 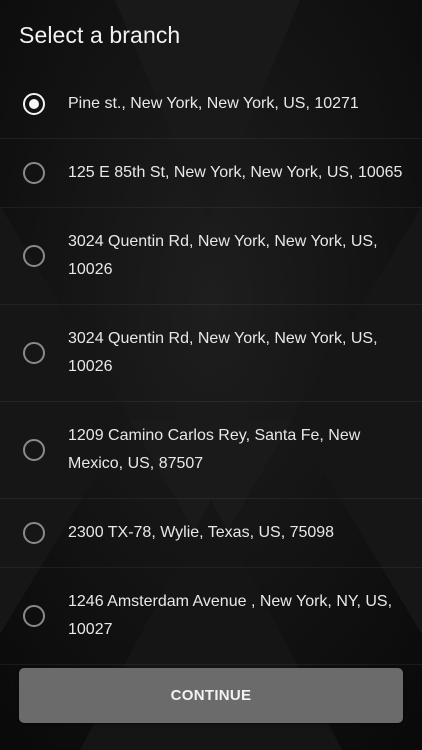 I want to click on branch-address: 2300 TX-78, Wylie, Texas, US, 75098, so click(x=201, y=532).